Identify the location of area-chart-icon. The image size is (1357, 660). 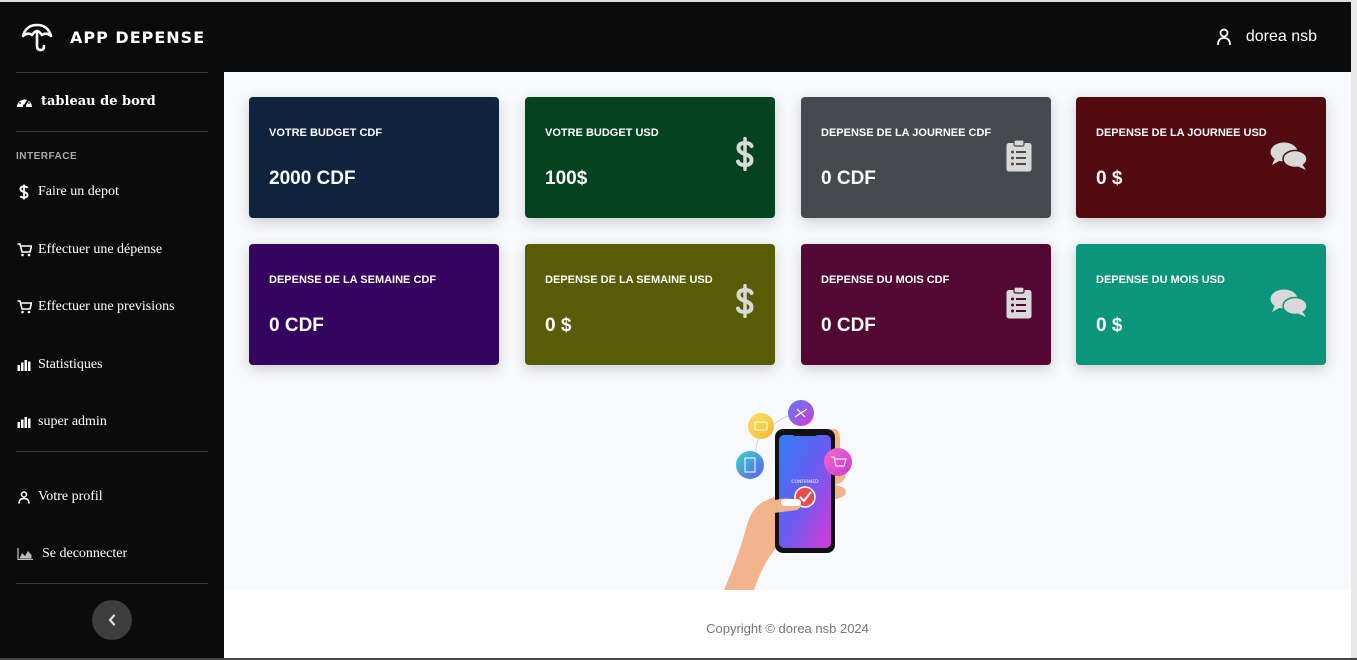
(25, 554).